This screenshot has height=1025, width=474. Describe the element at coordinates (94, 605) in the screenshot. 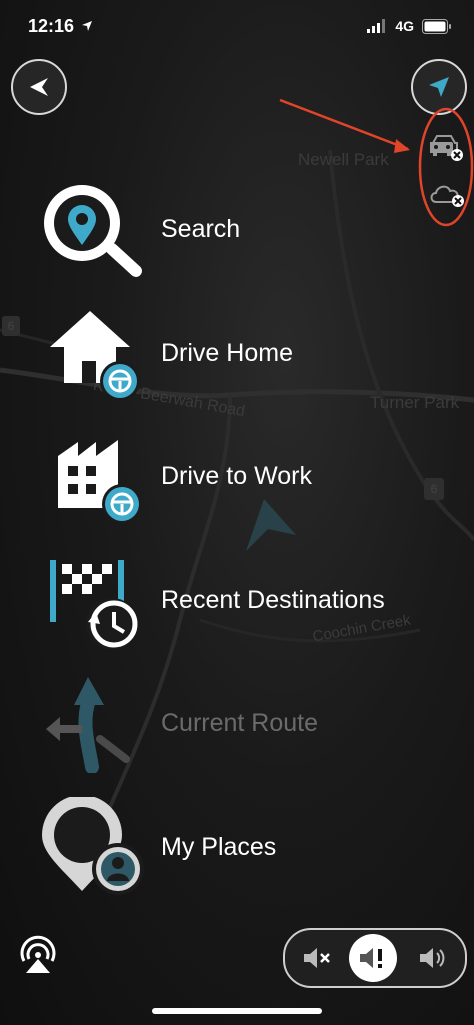

I see `recent-destinations-icon` at that location.